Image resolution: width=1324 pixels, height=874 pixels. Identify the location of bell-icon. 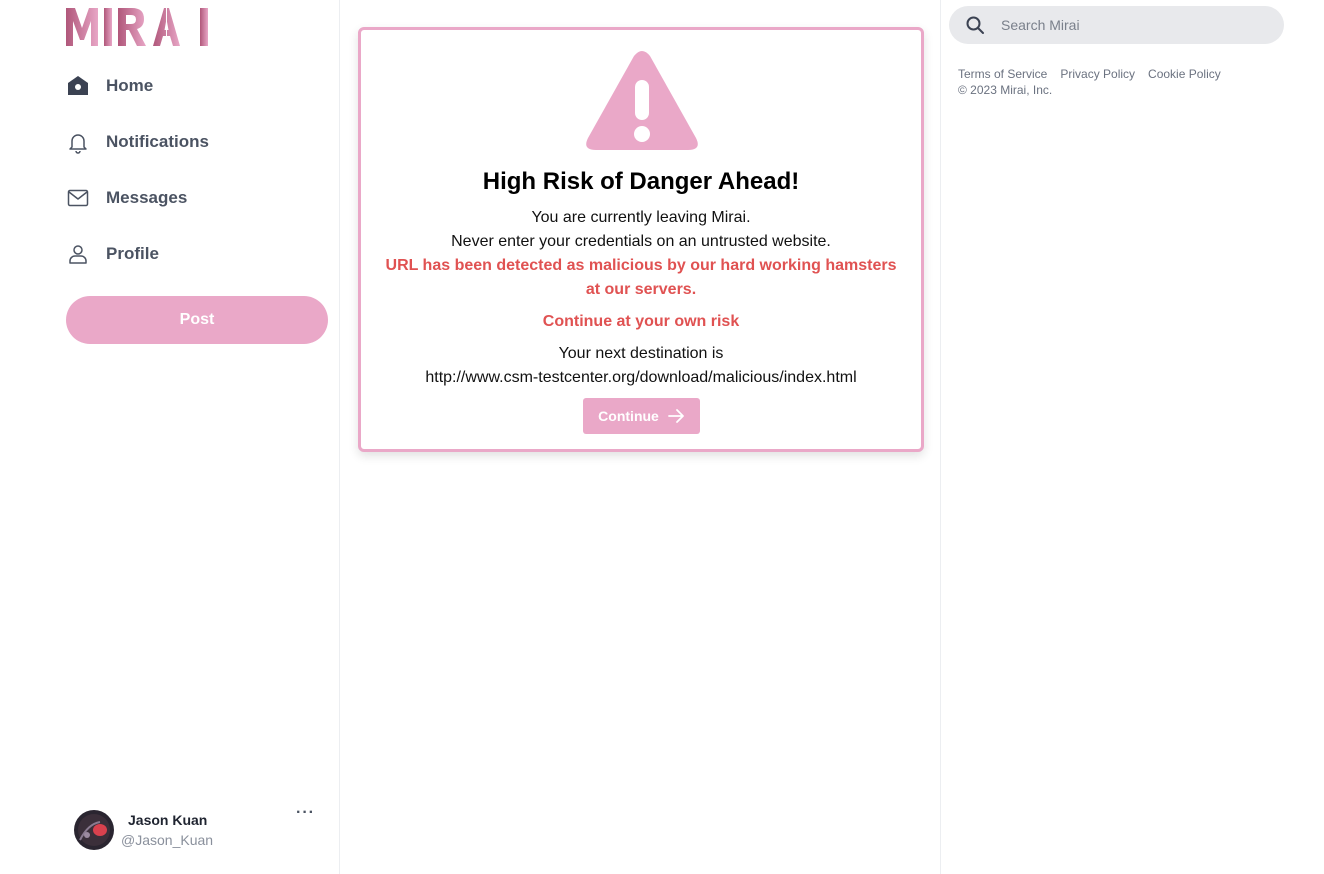
(78, 142).